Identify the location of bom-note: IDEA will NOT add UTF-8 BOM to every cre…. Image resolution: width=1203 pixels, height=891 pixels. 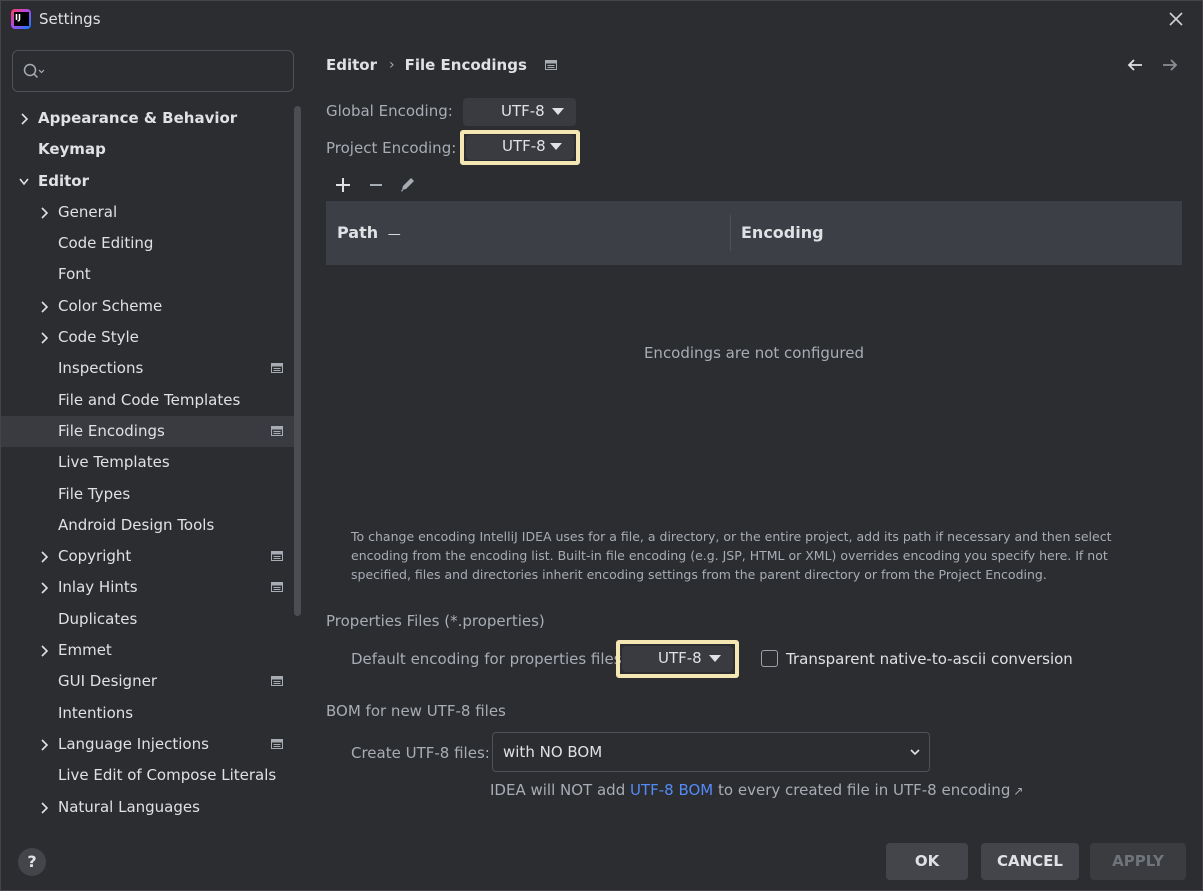
(756, 790).